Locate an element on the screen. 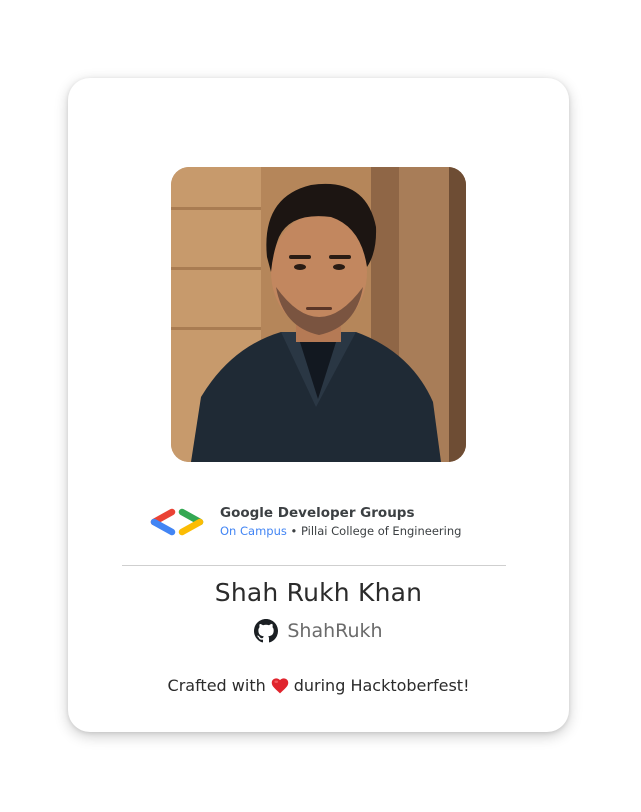 The width and height of the screenshot is (641, 812). footer-prefix: Crafted with is located at coordinates (216, 685).